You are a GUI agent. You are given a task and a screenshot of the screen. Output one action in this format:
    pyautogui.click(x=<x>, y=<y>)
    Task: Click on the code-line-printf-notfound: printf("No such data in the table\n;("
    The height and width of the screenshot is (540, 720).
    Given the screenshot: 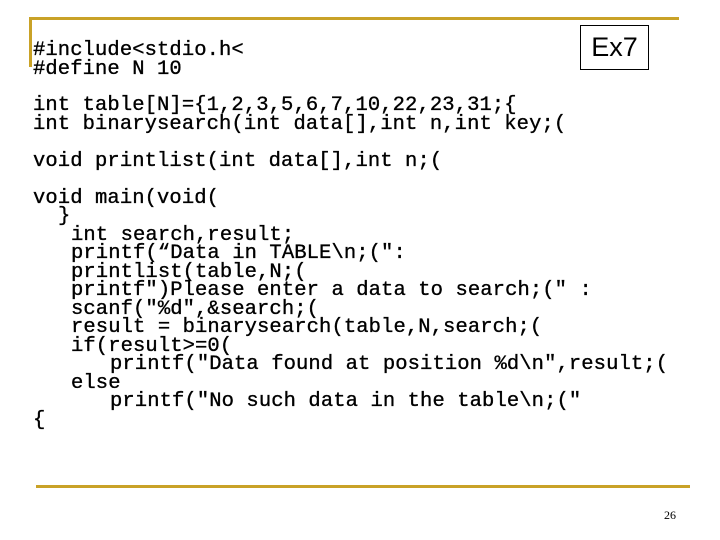 What is the action you would take?
    pyautogui.click(x=346, y=401)
    